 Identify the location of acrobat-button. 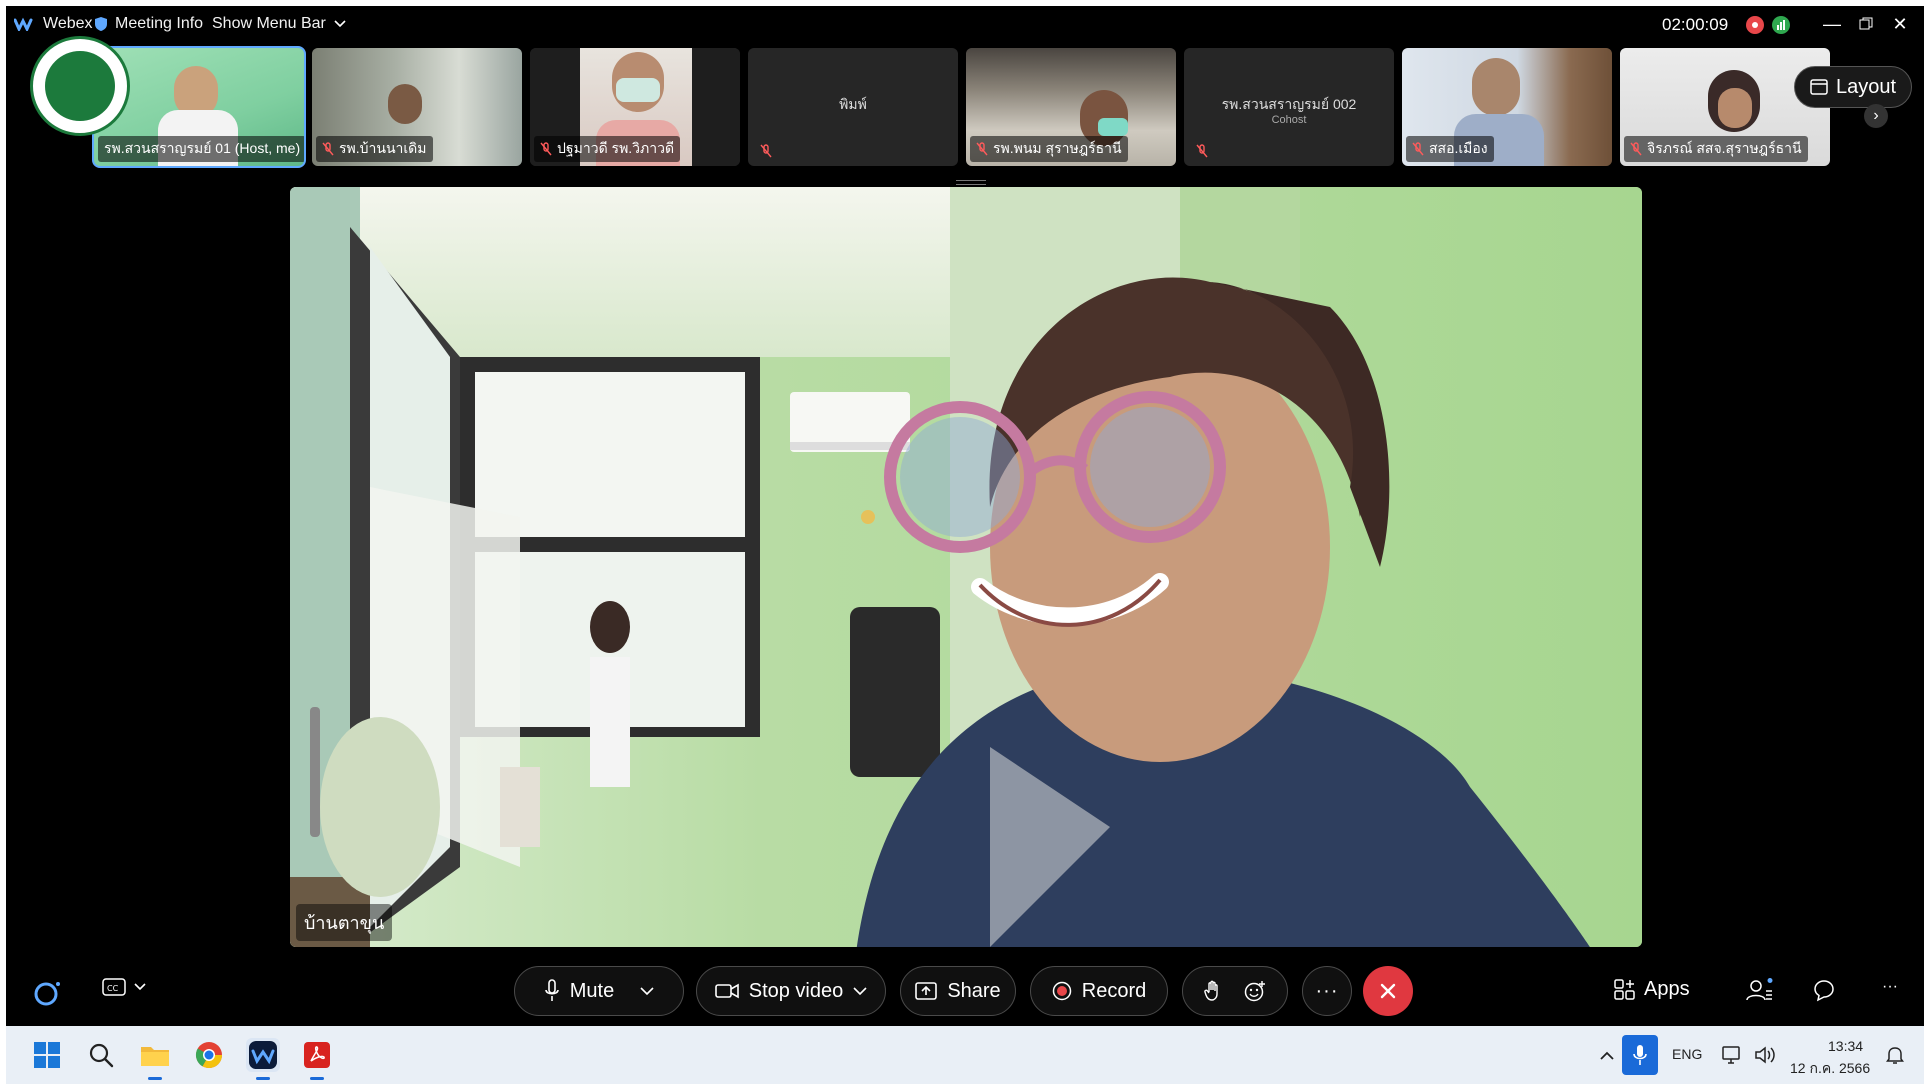
(317, 1059).